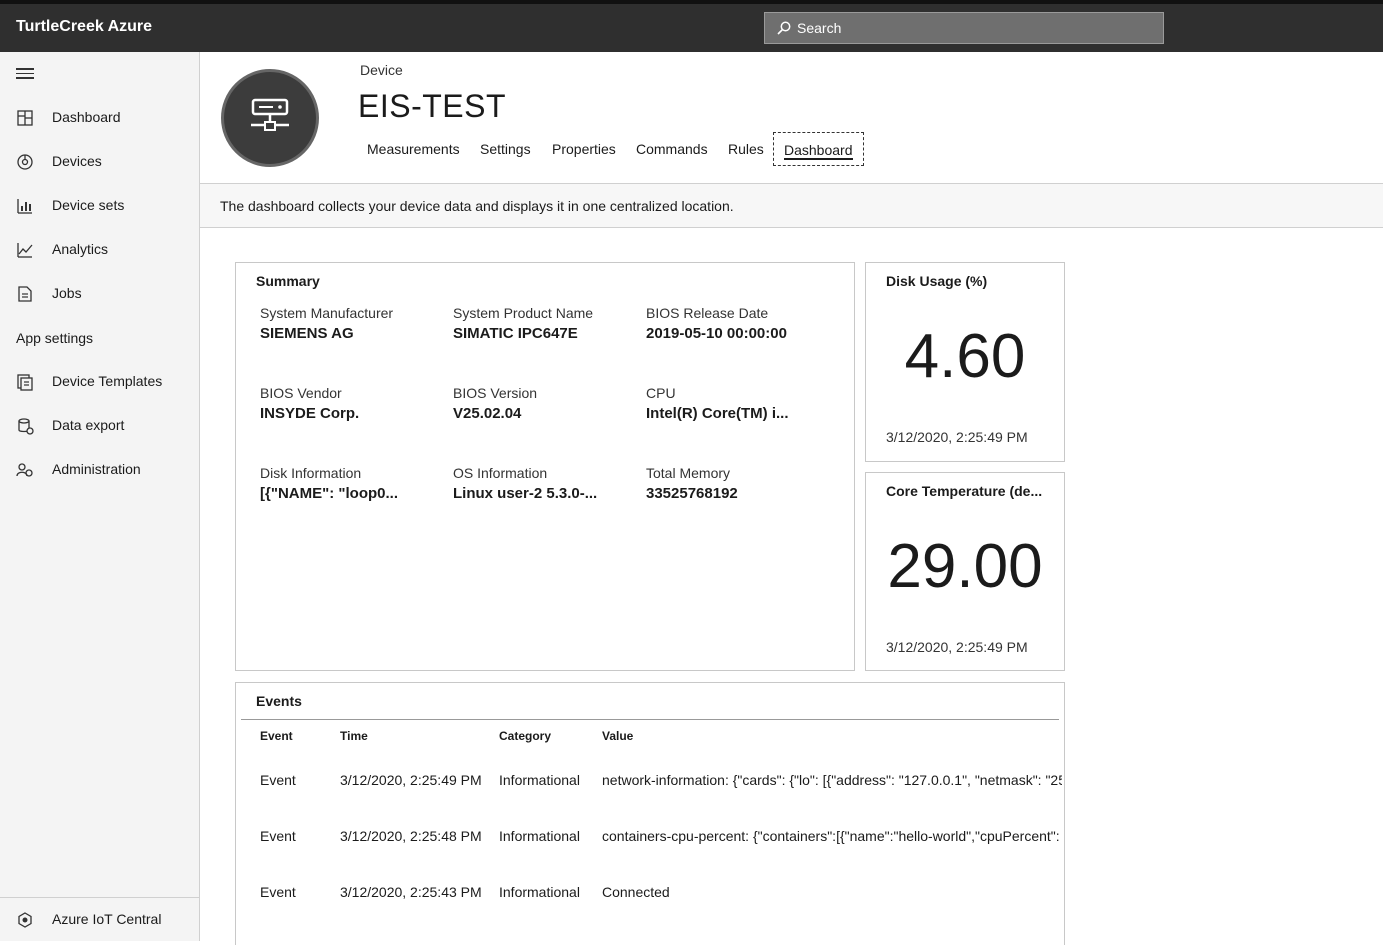  I want to click on events-title: Events, so click(279, 701).